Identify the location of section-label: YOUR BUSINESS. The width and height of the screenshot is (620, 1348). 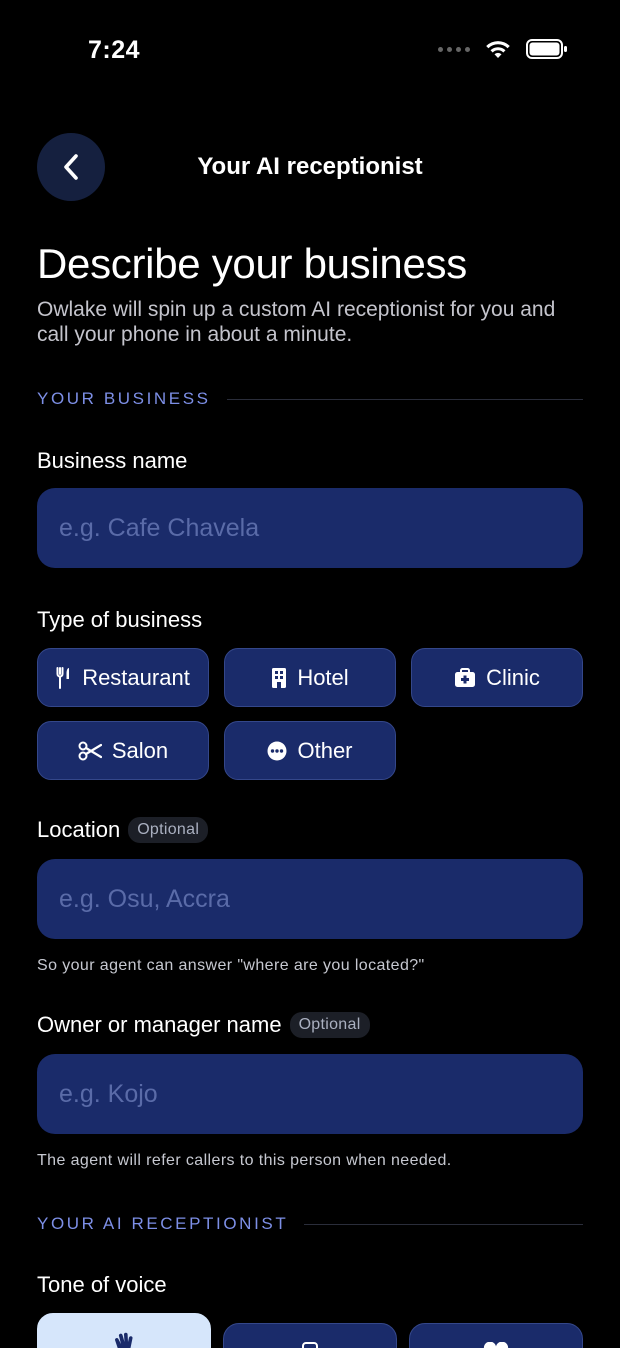
(124, 398).